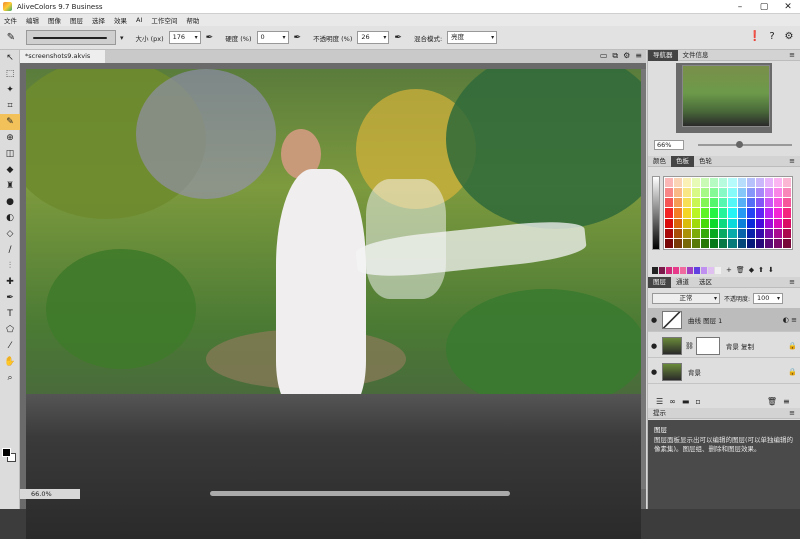 This screenshot has height=539, width=800. What do you see at coordinates (772, 401) in the screenshot?
I see `delete-layer-icon: 🗑` at bounding box center [772, 401].